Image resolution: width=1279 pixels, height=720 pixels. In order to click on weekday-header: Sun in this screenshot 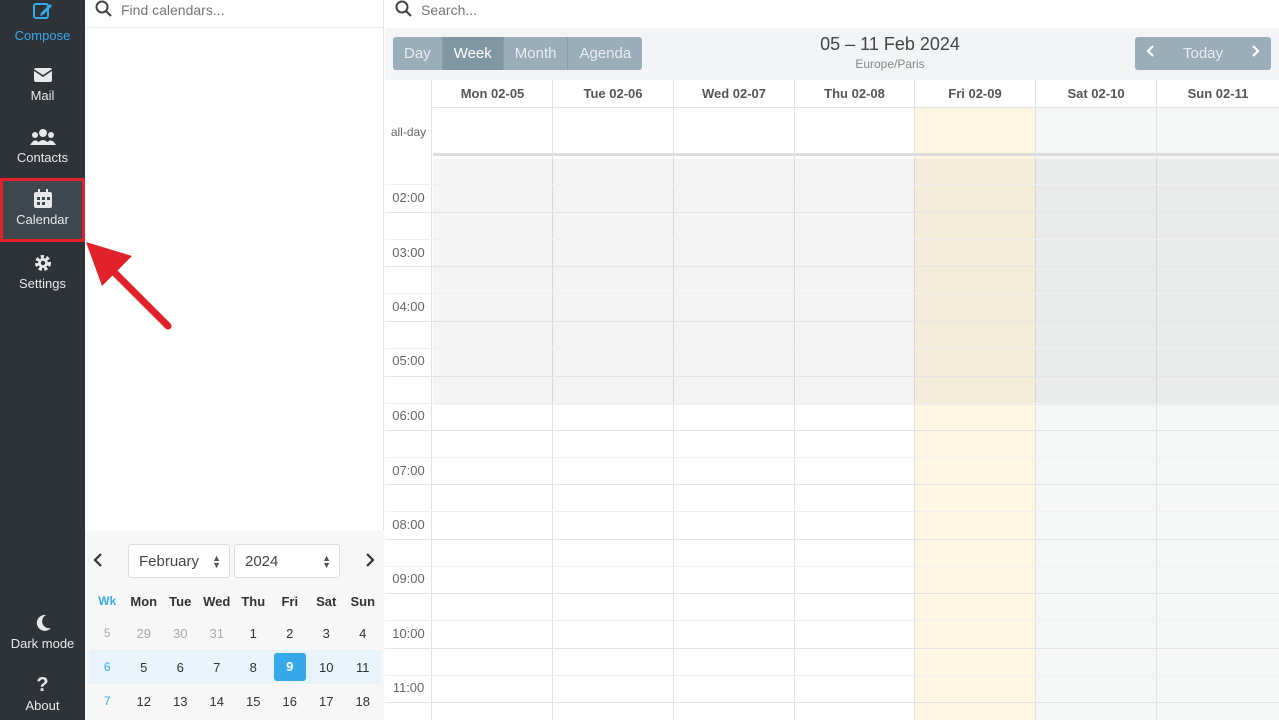, I will do `click(363, 601)`.